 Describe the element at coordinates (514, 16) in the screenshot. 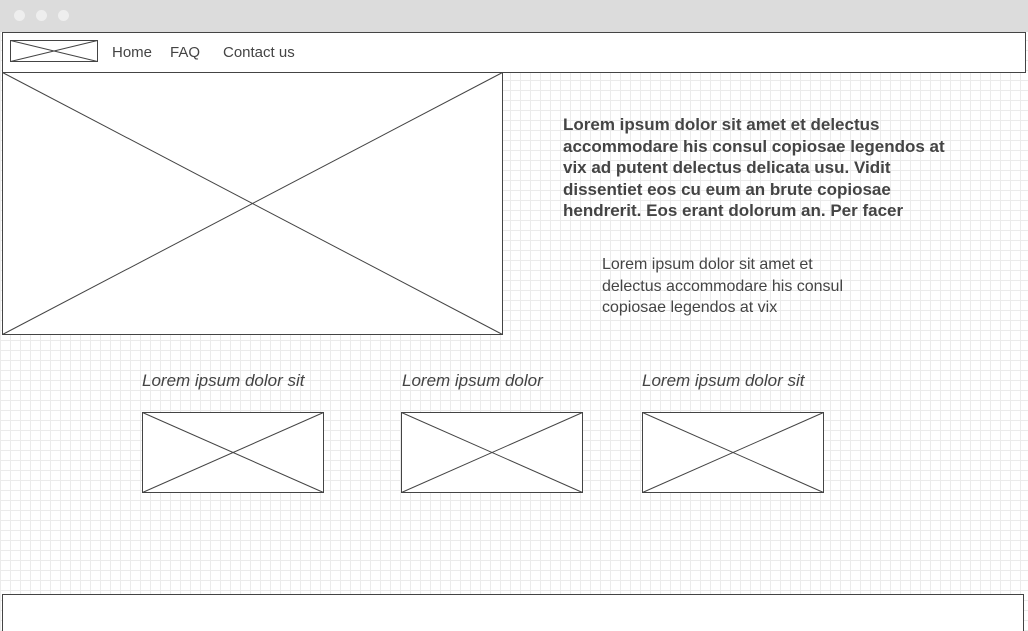

I see `window-titlebar` at that location.